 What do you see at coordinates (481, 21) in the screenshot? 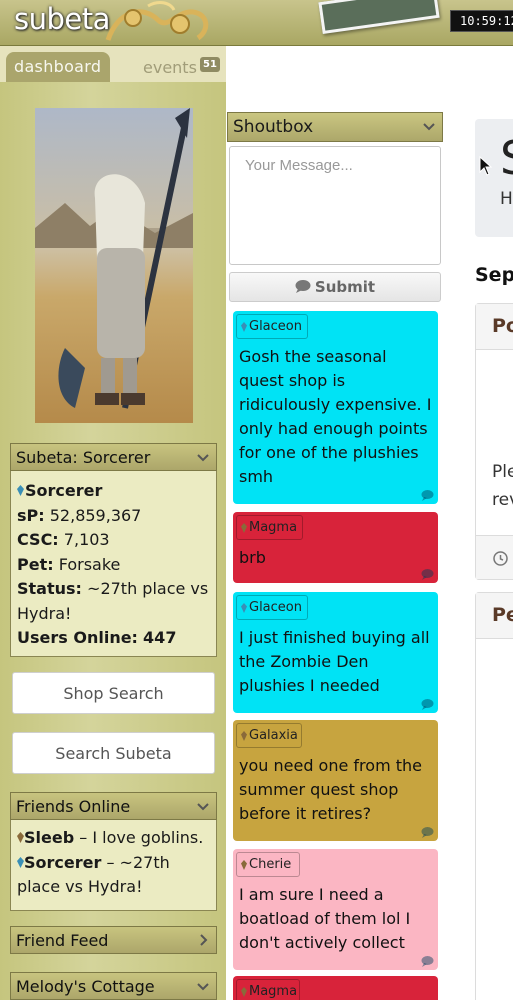
I see `server-clock: 10:59:12` at bounding box center [481, 21].